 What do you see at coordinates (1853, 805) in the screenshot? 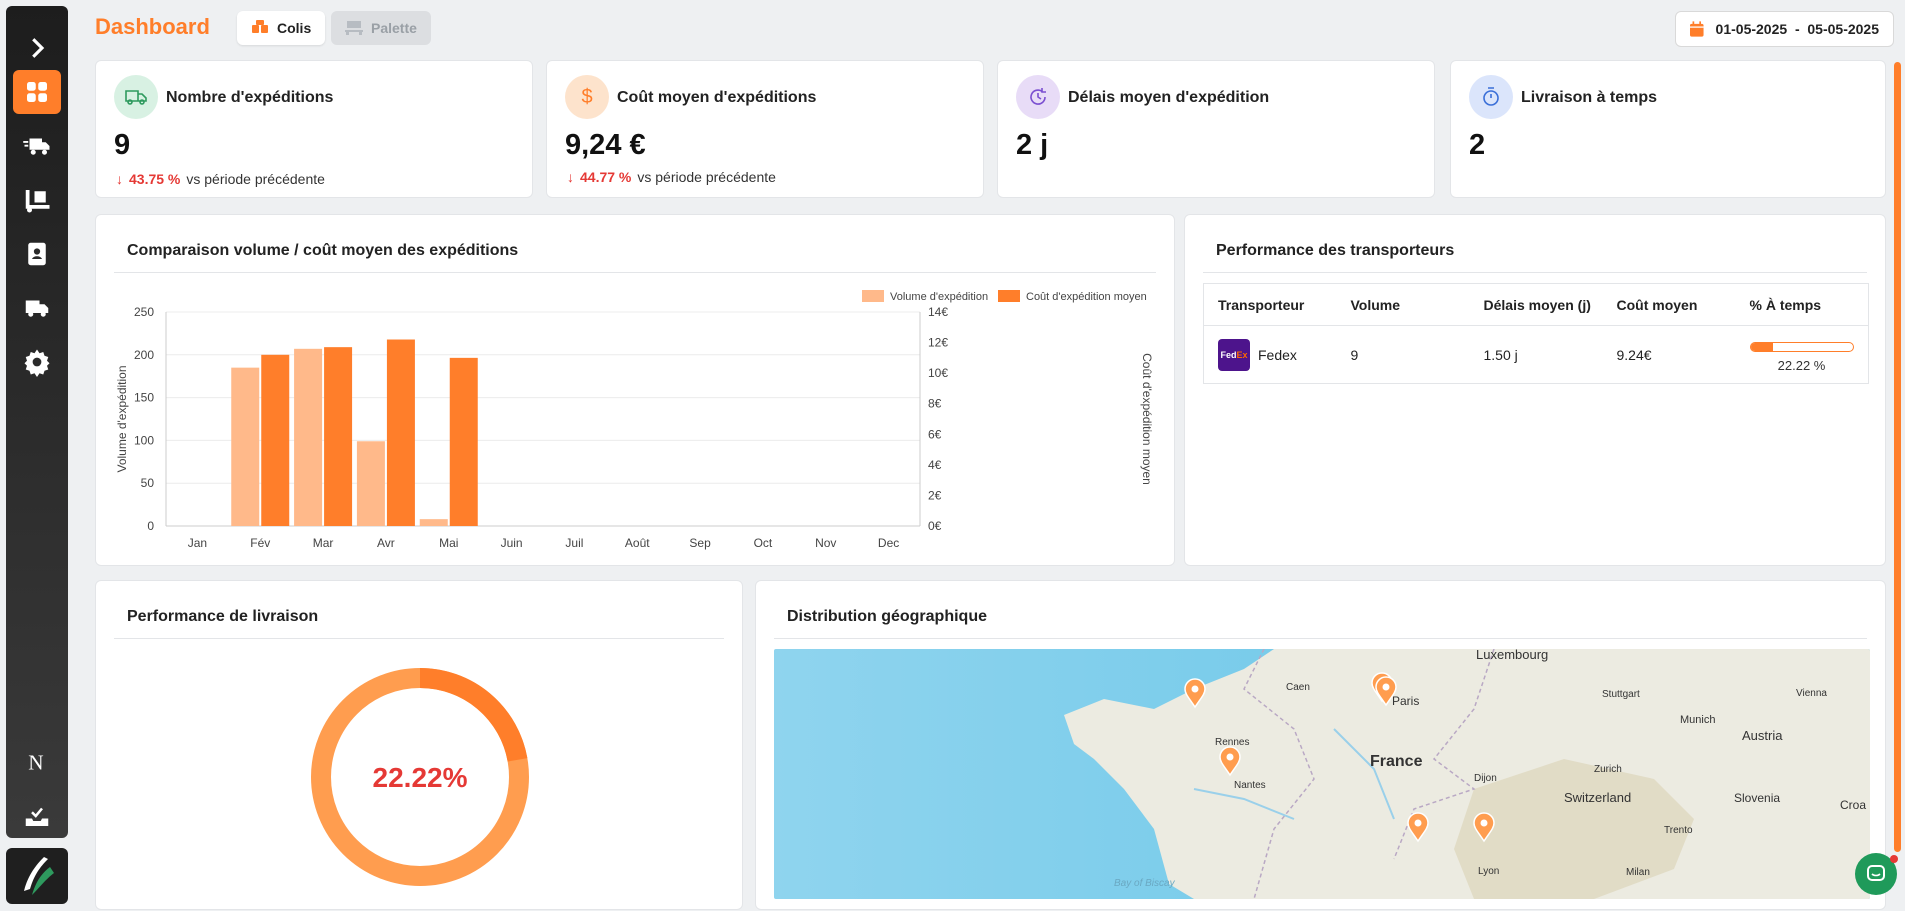
I see `map-label: Croa` at bounding box center [1853, 805].